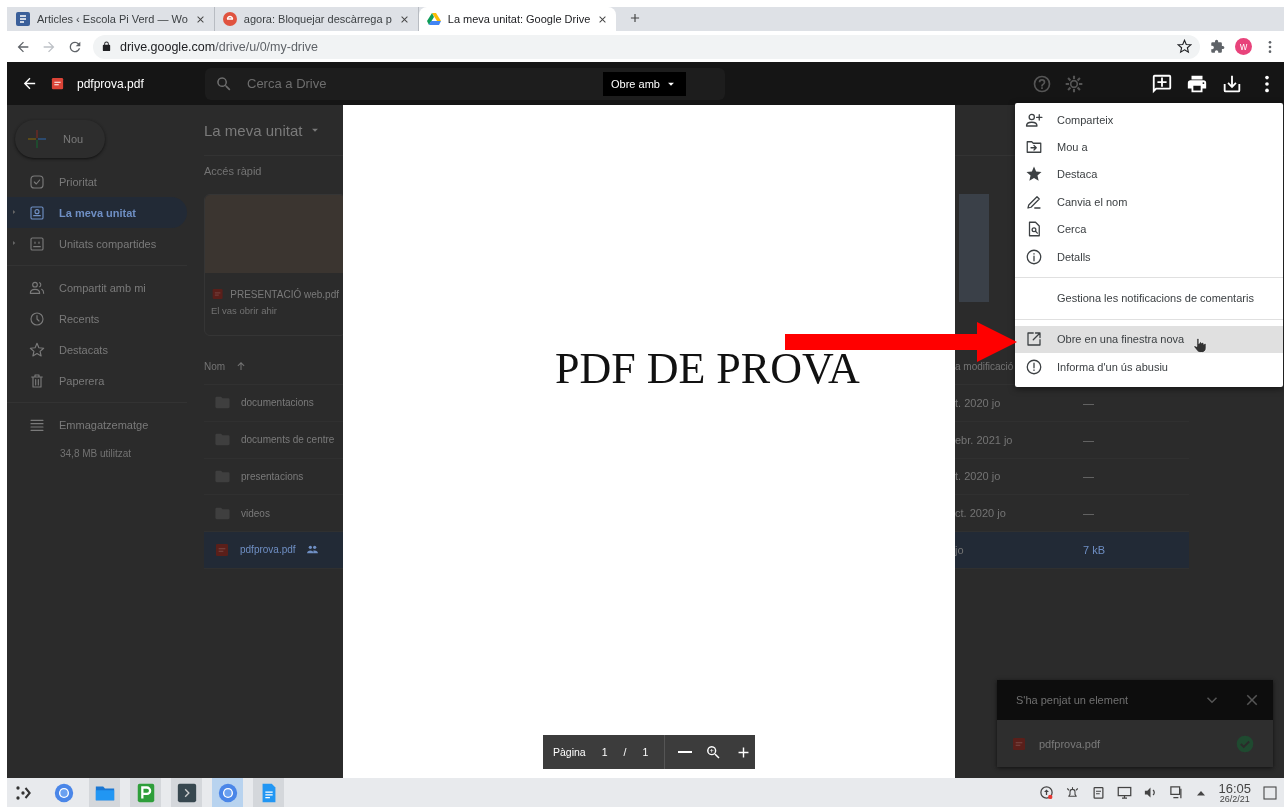 Image resolution: width=1284 pixels, height=807 pixels. What do you see at coordinates (959, 549) in the screenshot?
I see `modified-date: jo` at bounding box center [959, 549].